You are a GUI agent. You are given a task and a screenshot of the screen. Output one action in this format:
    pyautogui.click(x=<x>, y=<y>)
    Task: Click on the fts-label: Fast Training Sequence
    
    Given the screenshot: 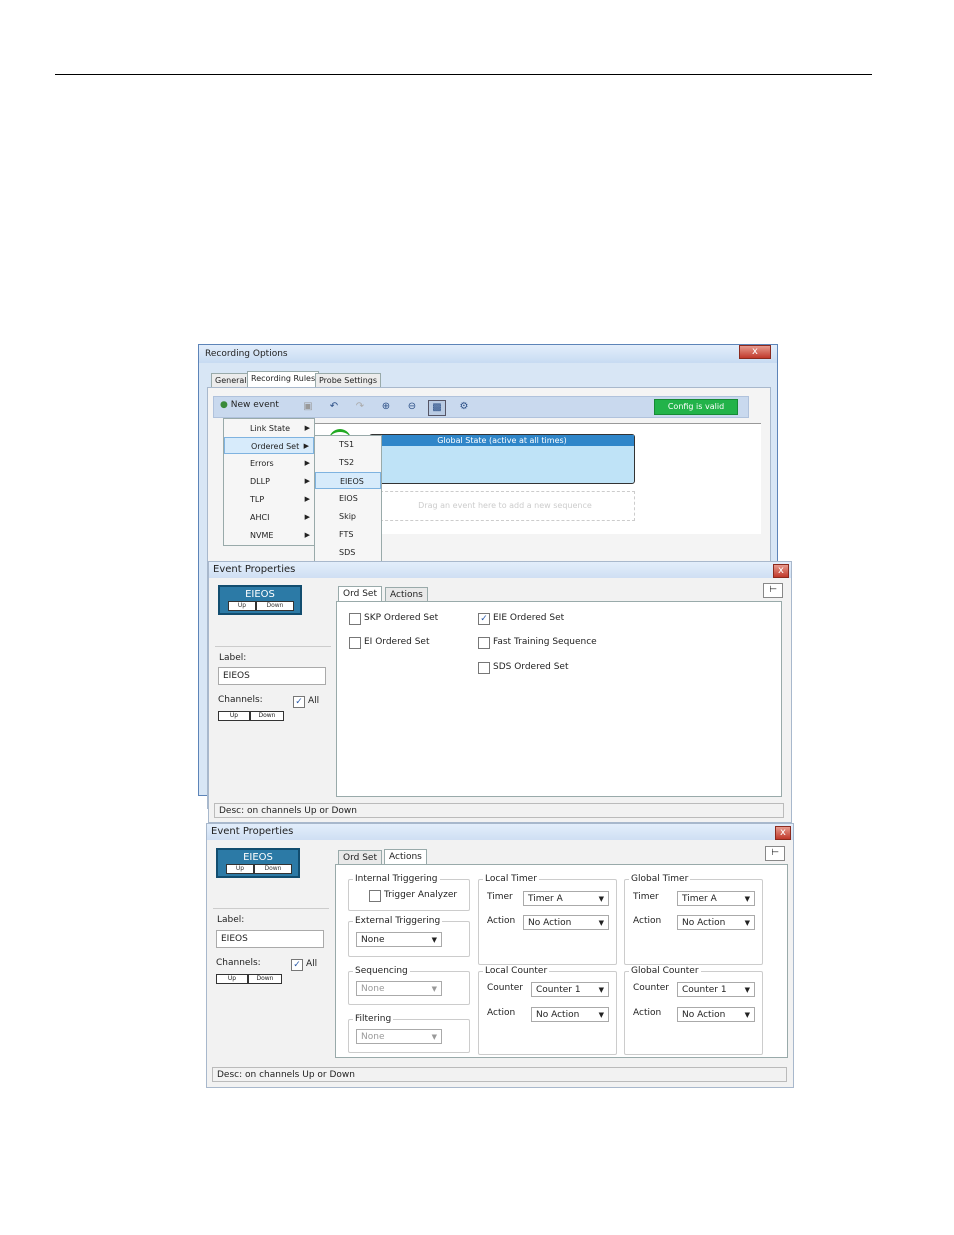 What is the action you would take?
    pyautogui.click(x=545, y=642)
    